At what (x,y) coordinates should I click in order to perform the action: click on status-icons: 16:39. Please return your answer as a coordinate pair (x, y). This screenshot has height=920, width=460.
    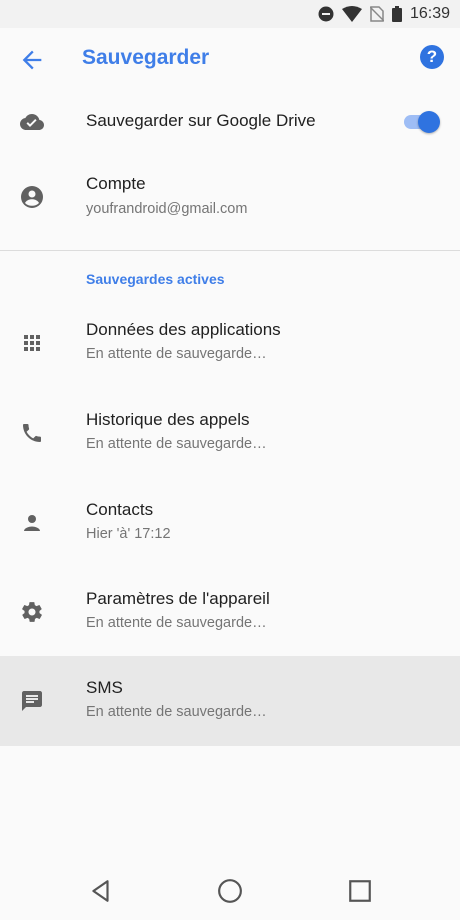
    Looking at the image, I should click on (384, 14).